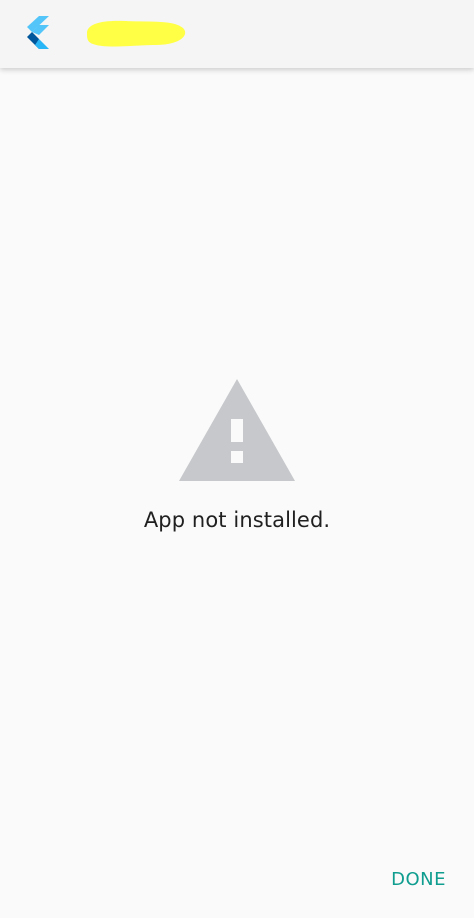 This screenshot has height=918, width=474. What do you see at coordinates (237, 430) in the screenshot?
I see `warning-triangle-icon` at bounding box center [237, 430].